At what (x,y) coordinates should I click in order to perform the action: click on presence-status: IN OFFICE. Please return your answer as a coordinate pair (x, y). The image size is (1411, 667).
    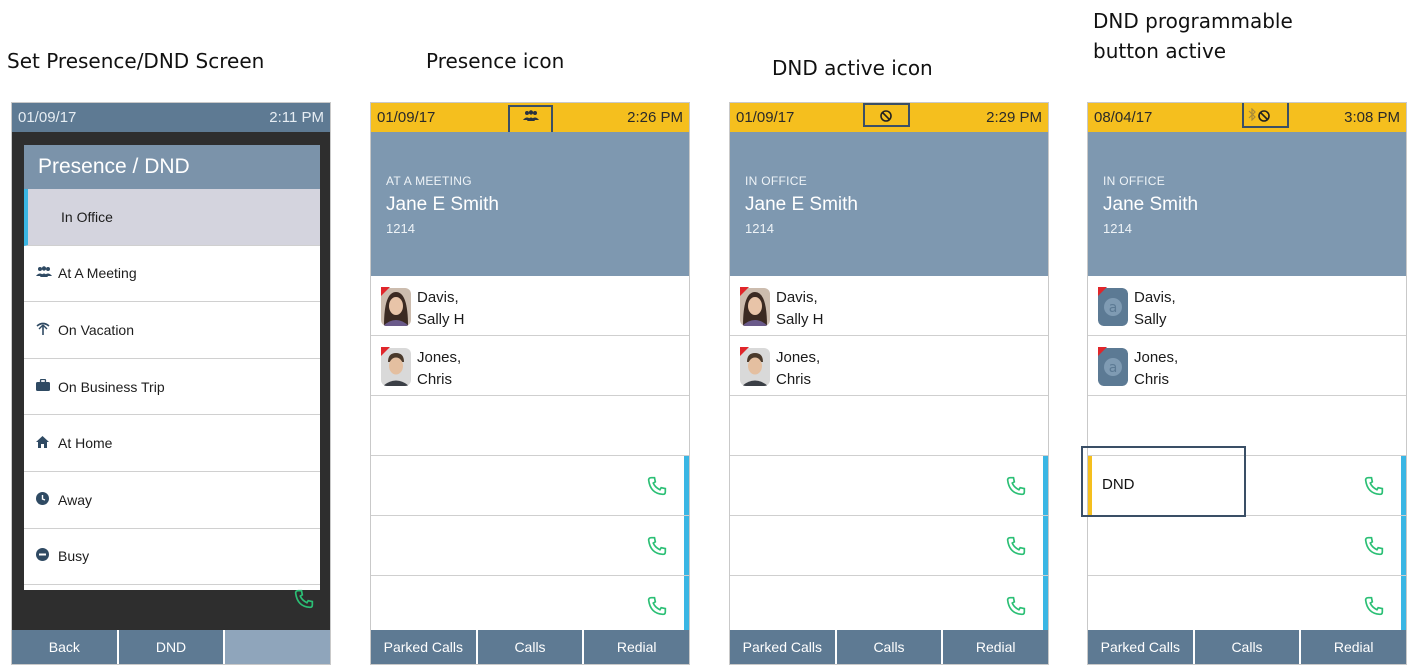
    Looking at the image, I should click on (776, 181).